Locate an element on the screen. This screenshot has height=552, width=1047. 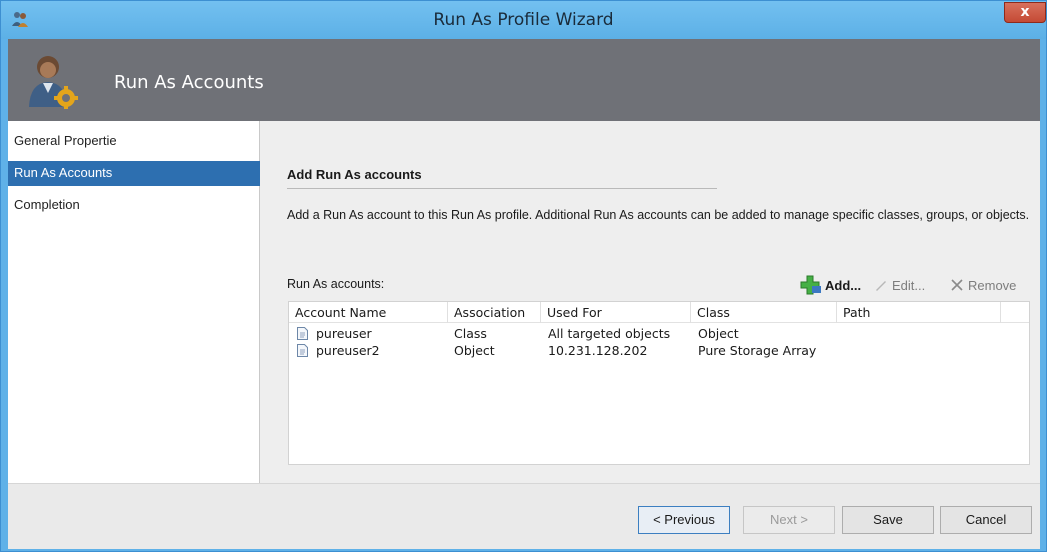
nav-item-run-as-accounts: Run As Accounts is located at coordinates (134, 173).